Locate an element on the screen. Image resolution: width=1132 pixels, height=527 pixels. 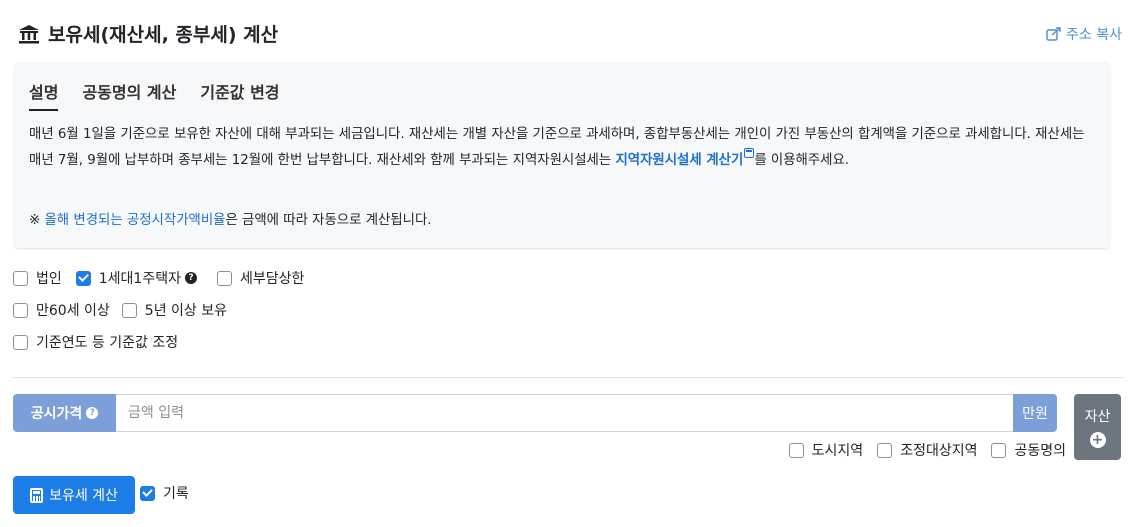
joint-ownership-checkbox: 공동명의 is located at coordinates (1028, 450).